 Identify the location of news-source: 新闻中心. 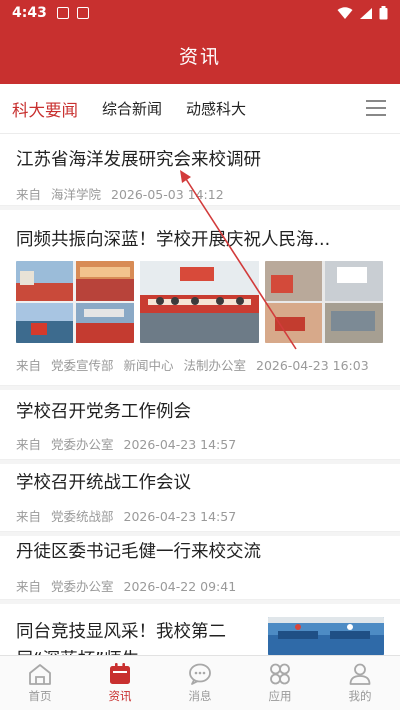
(148, 365).